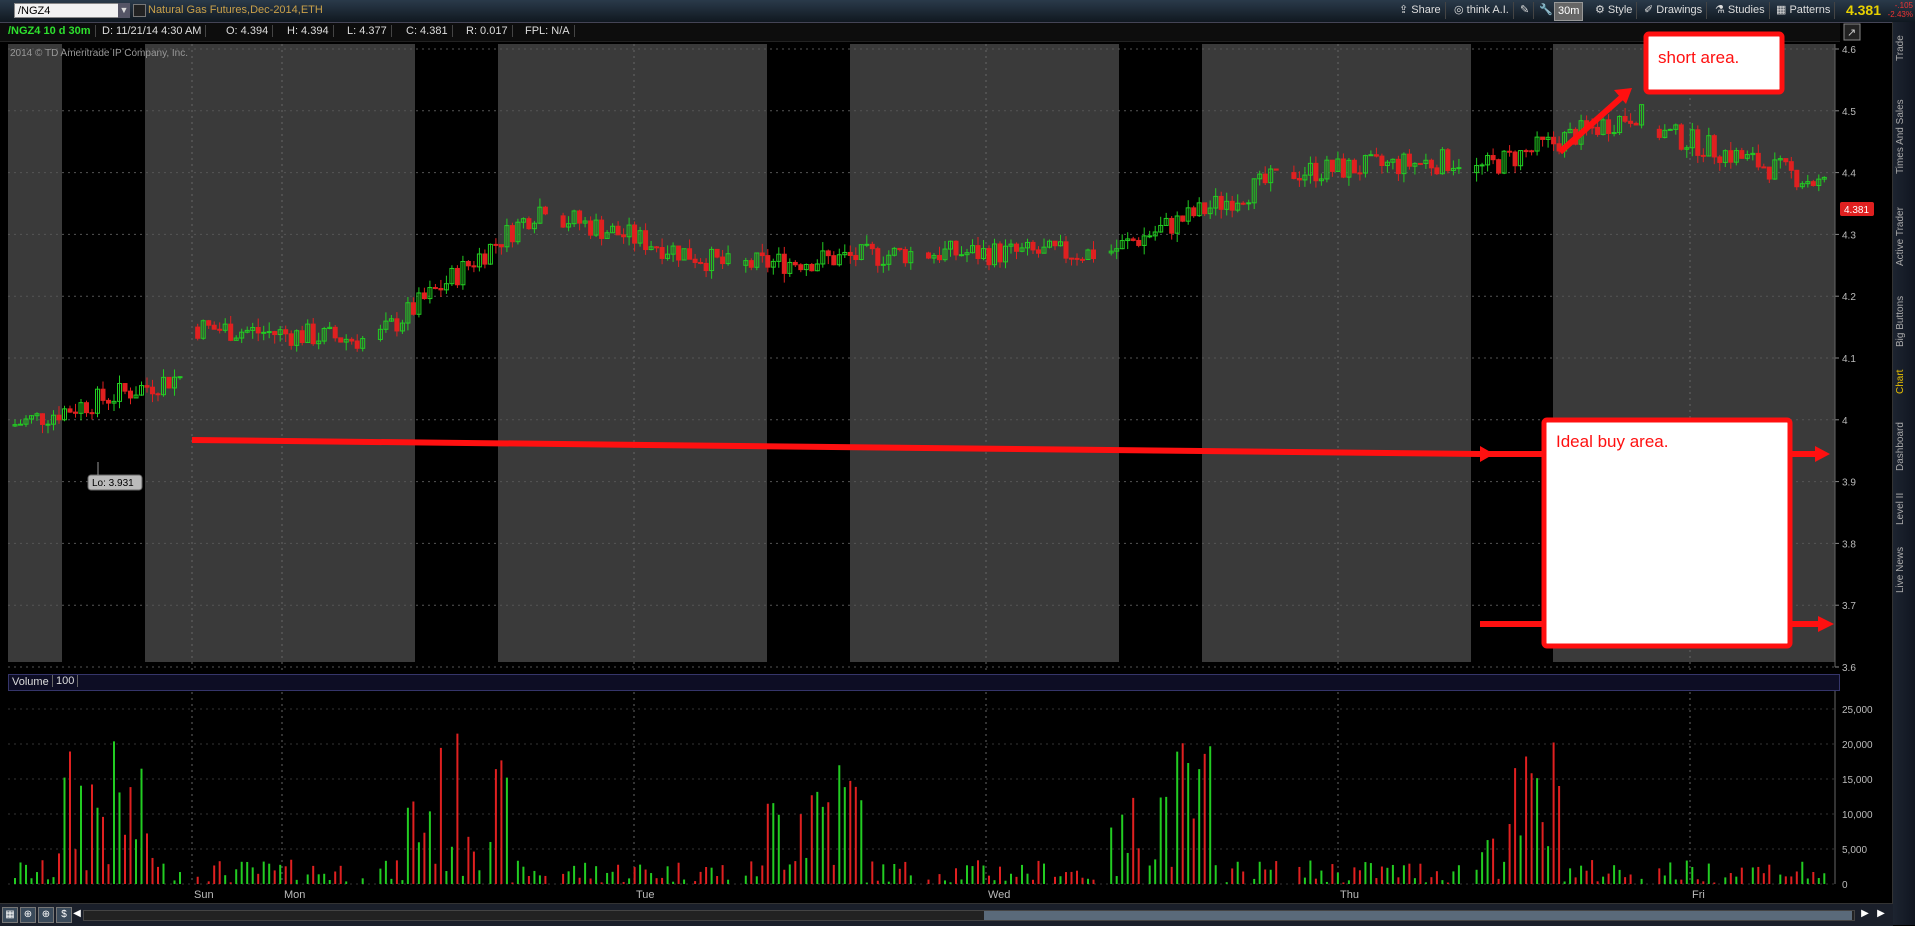  What do you see at coordinates (1849, 668) in the screenshot?
I see `price-tick-10: 3.6` at bounding box center [1849, 668].